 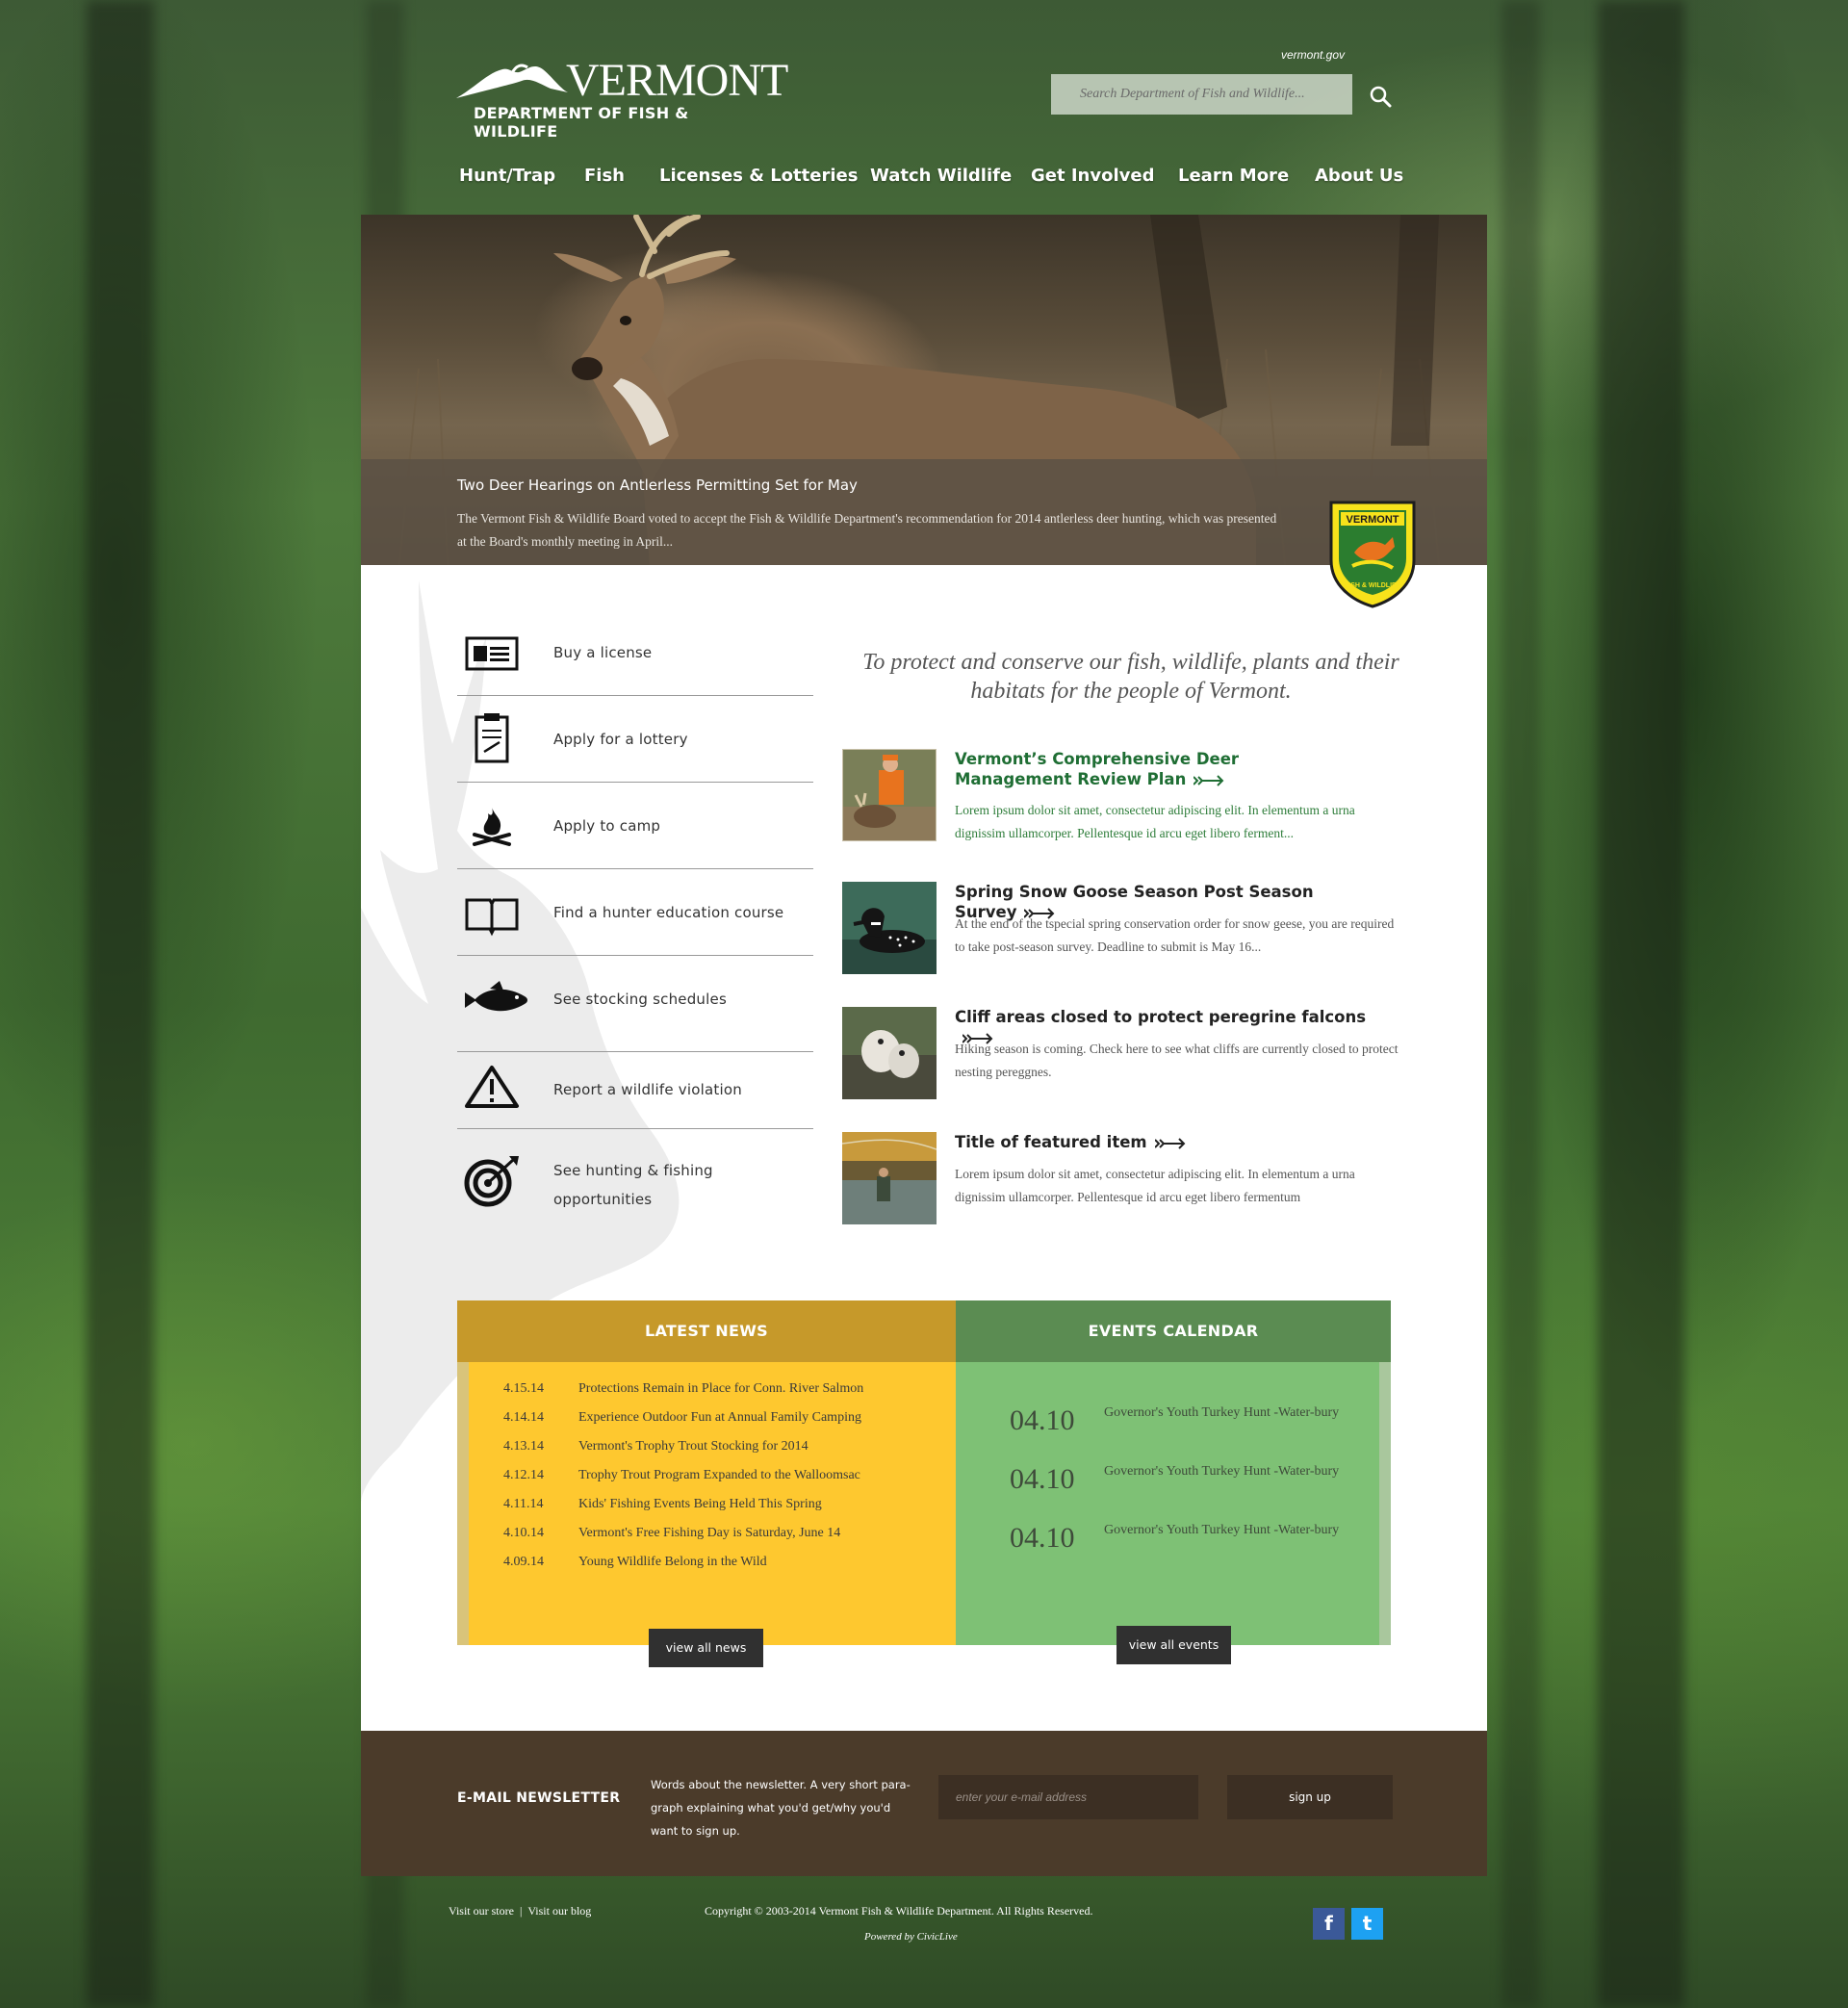 What do you see at coordinates (512, 81) in the screenshot?
I see `mountain-logo-icon` at bounding box center [512, 81].